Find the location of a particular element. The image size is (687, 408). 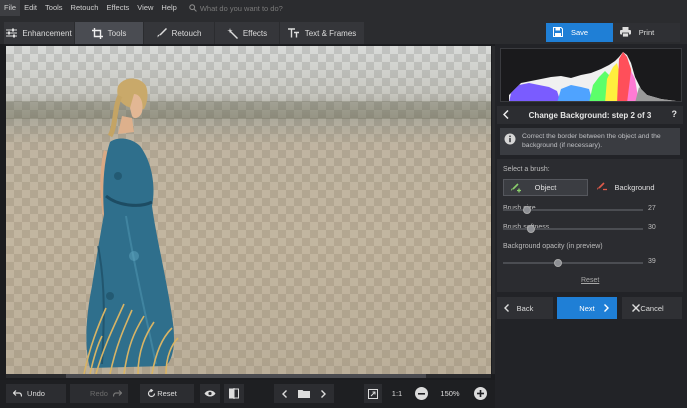

tab-label: Text & Frames is located at coordinates (330, 33).